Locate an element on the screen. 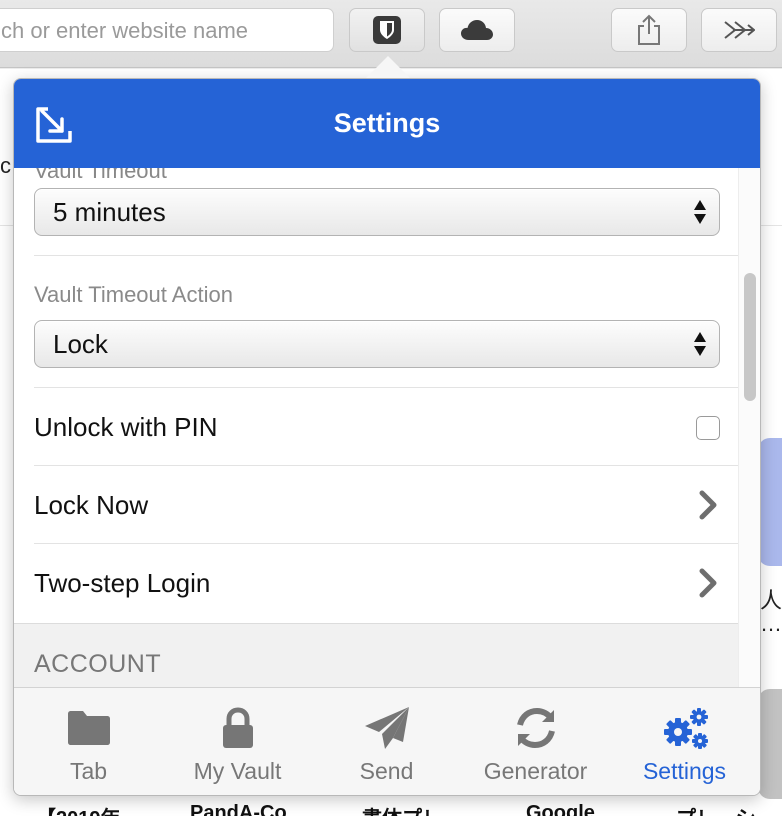  lock-now-label: Lock Now is located at coordinates (91, 505).